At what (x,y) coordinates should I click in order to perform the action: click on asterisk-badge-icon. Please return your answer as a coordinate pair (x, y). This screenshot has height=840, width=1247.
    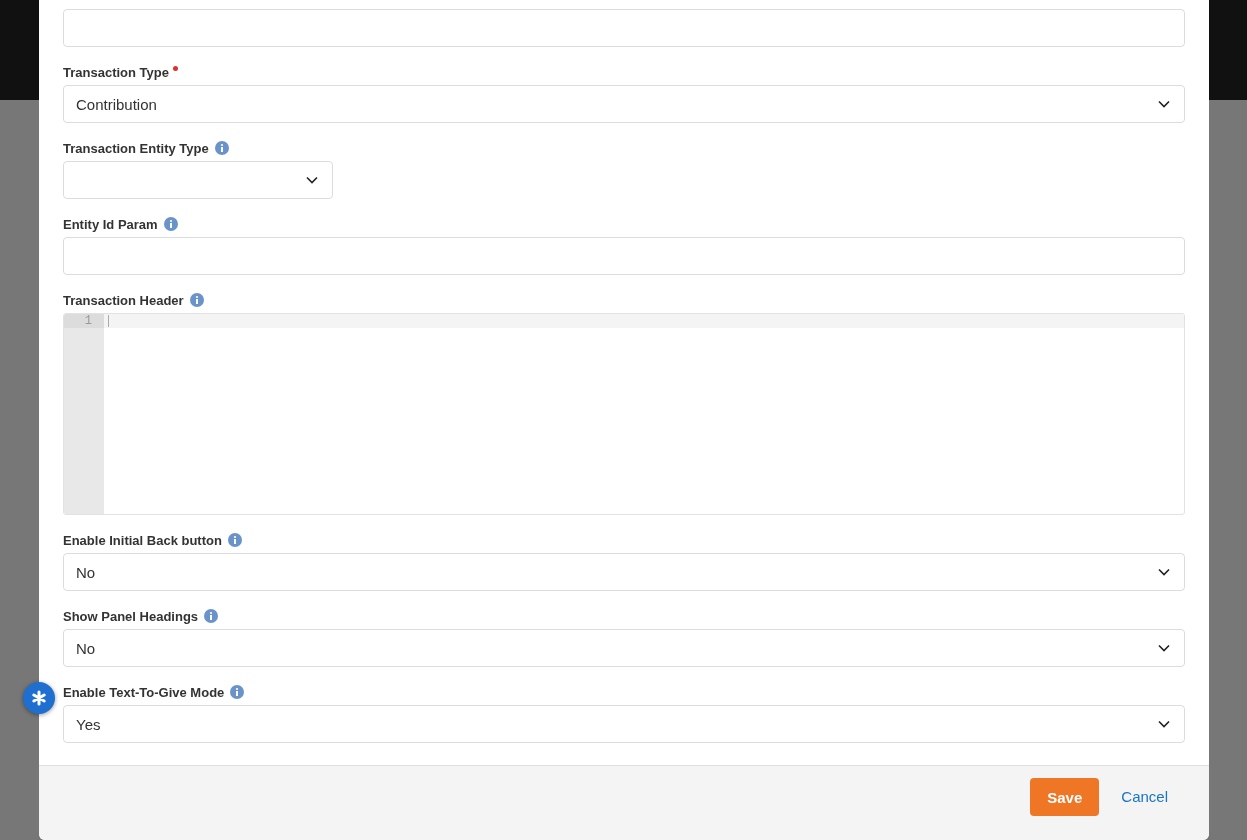
    Looking at the image, I should click on (39, 698).